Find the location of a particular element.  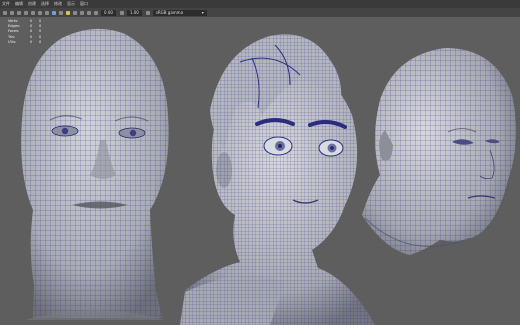

menu-item-display: 显示 is located at coordinates (71, 4).